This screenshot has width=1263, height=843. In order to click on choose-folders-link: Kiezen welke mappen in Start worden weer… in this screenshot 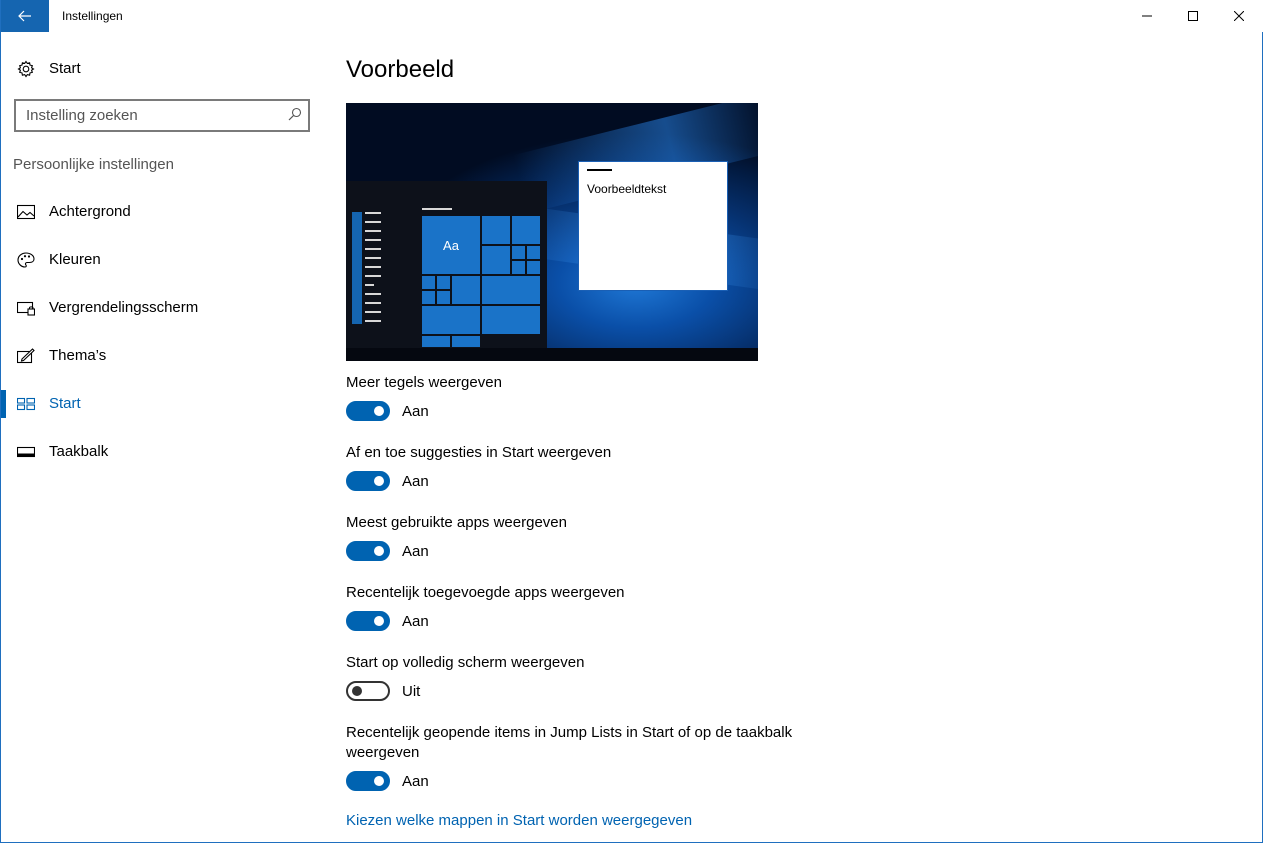, I will do `click(519, 820)`.